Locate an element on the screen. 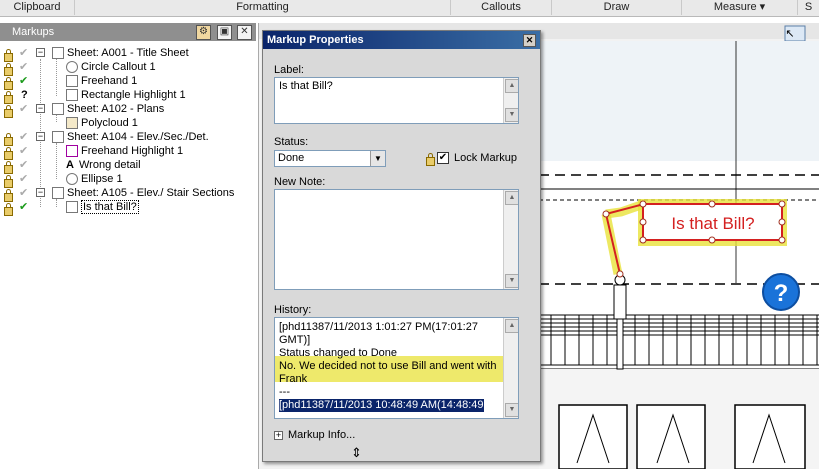 This screenshot has height=469, width=819. tree-item-rectangle-highlight: Rectangle Highlight 1 is located at coordinates (126, 95).